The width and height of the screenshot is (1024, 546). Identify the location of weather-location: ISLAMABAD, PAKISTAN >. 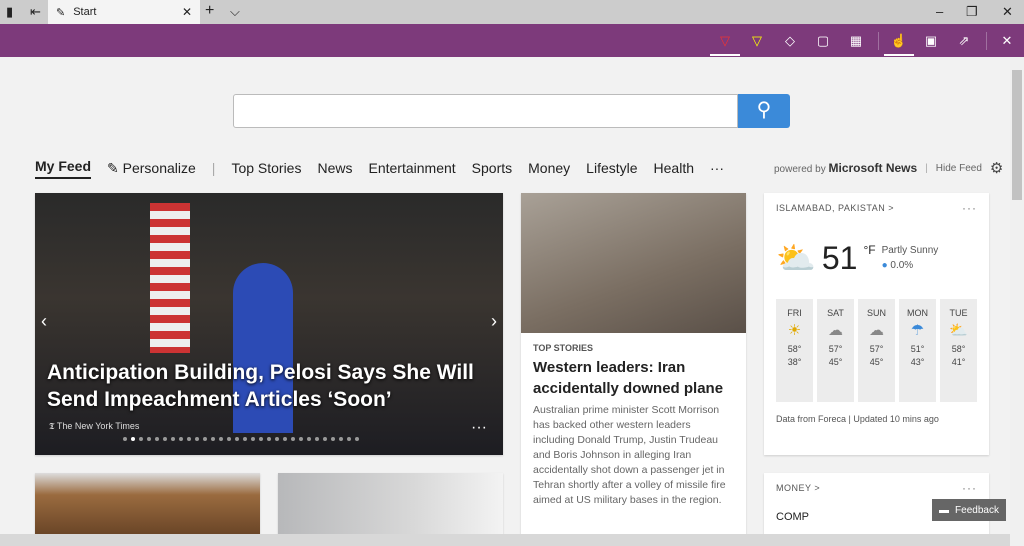
(876, 208).